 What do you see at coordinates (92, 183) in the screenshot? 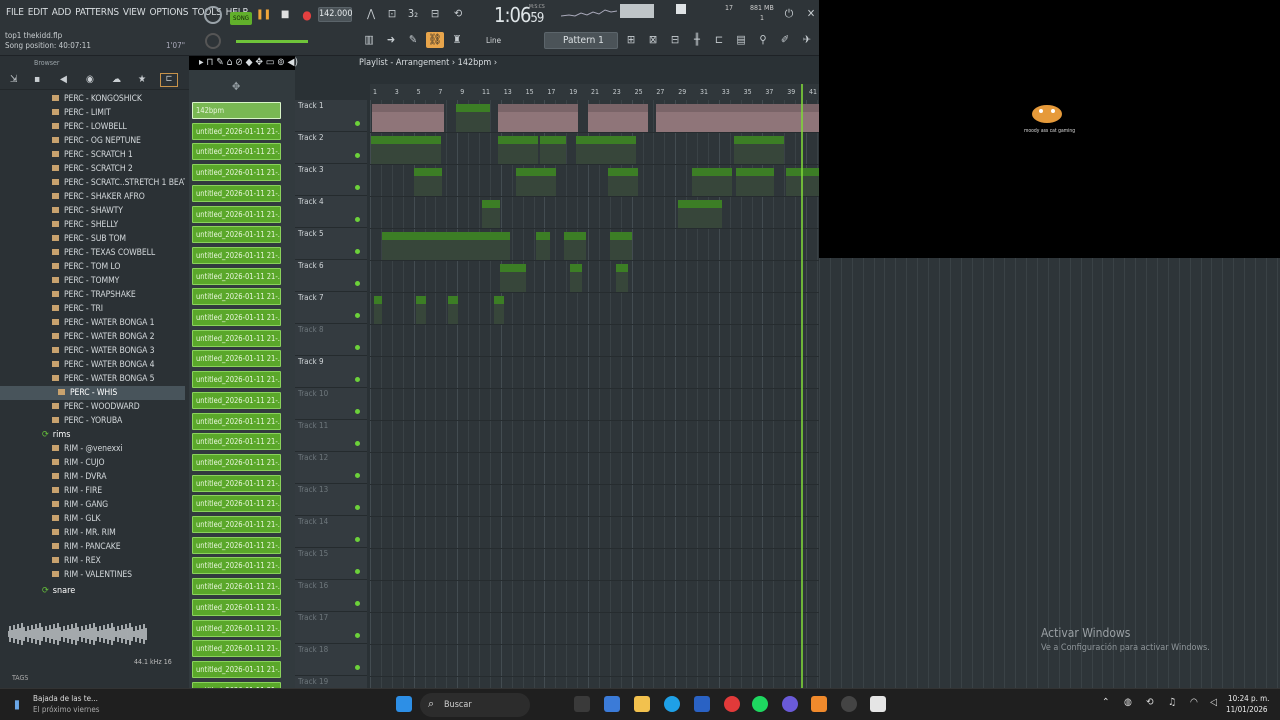
I see `browser-item: PERC - SCRATC..STRETCH 1 BEAT)` at bounding box center [92, 183].